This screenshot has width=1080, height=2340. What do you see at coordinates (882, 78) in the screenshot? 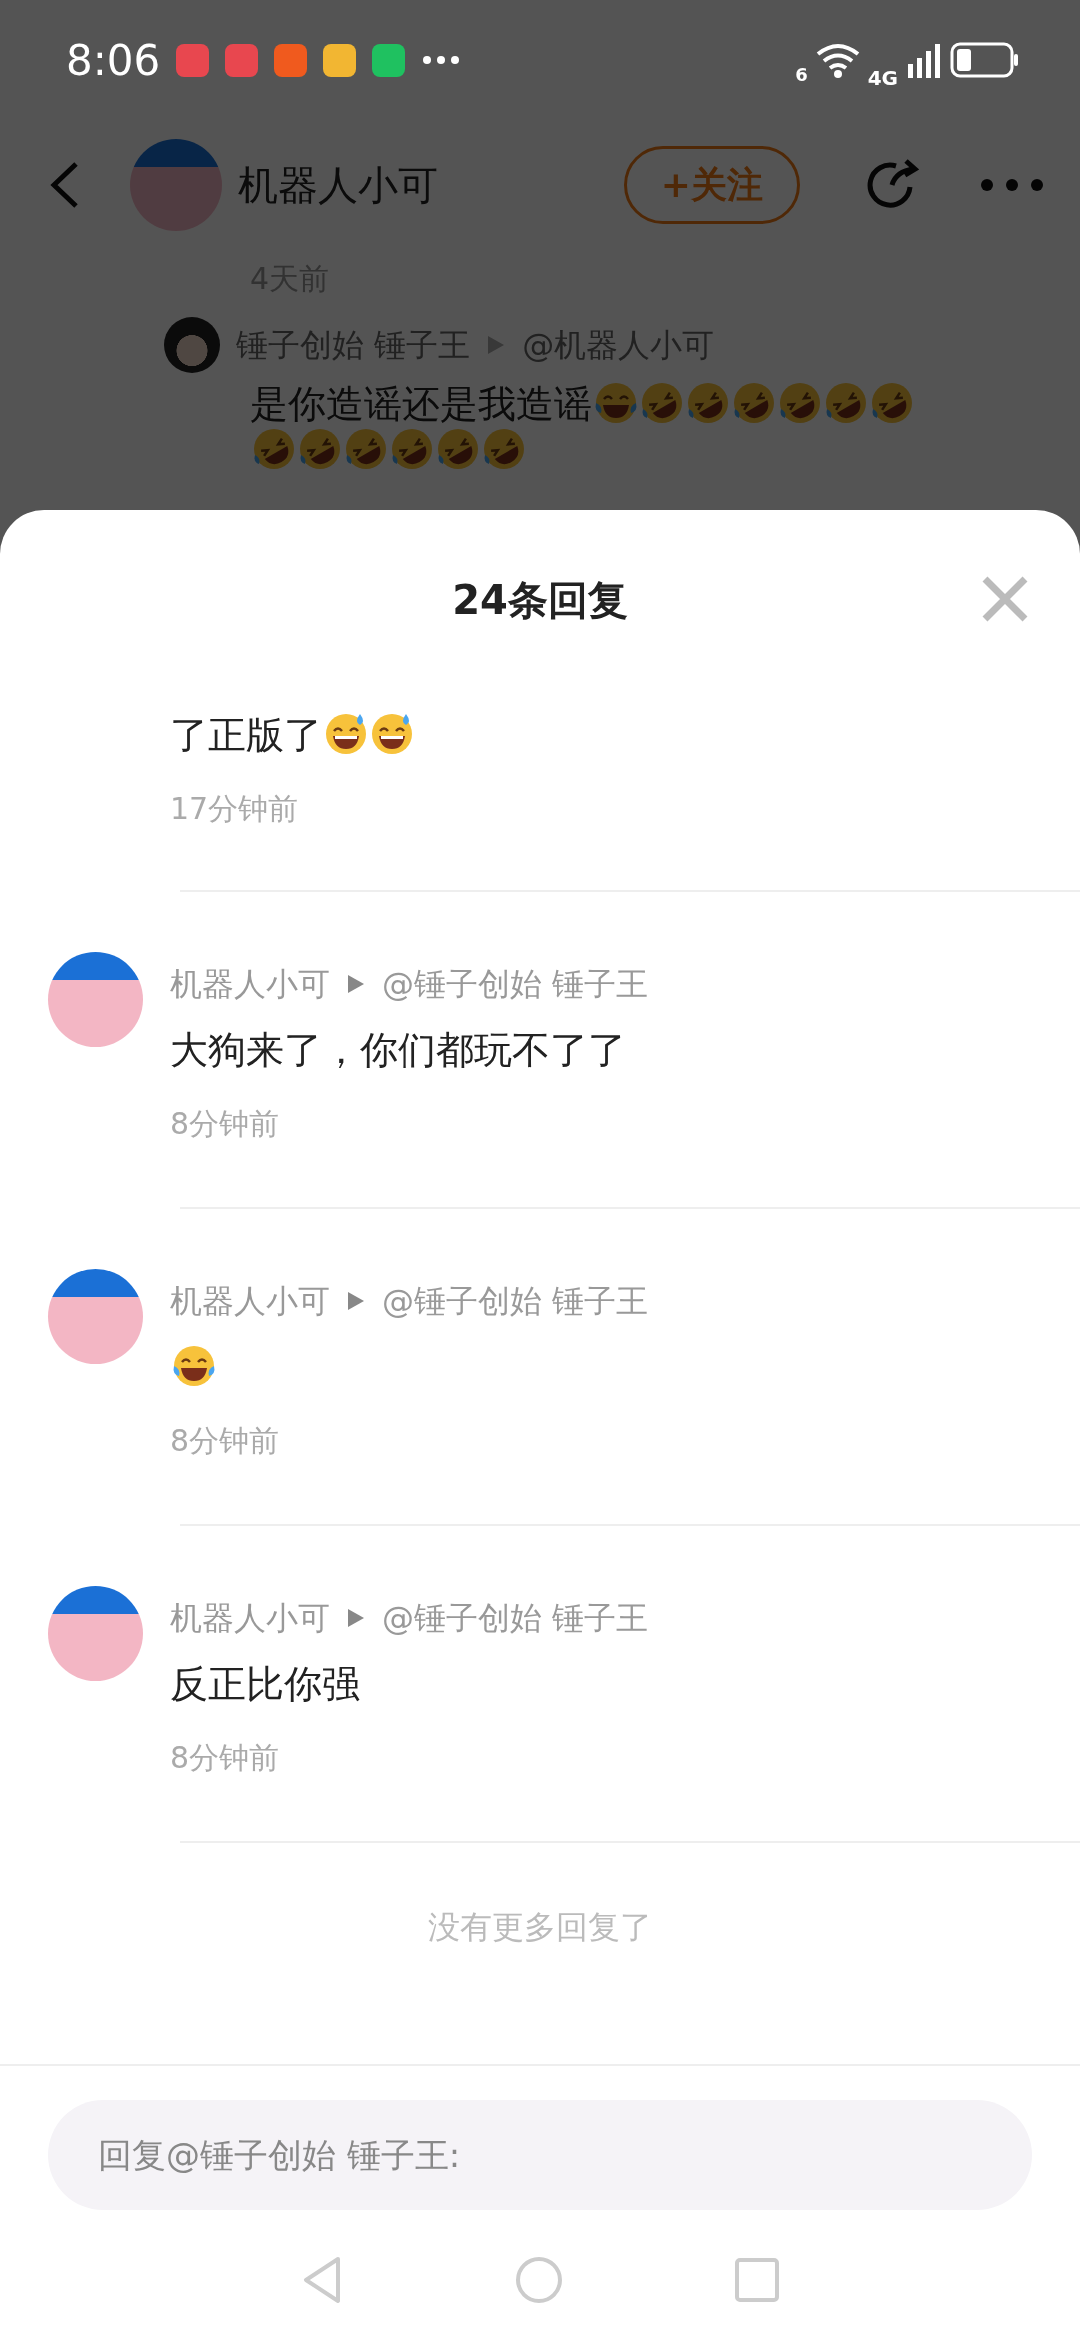
I see `network-label: 4G` at bounding box center [882, 78].